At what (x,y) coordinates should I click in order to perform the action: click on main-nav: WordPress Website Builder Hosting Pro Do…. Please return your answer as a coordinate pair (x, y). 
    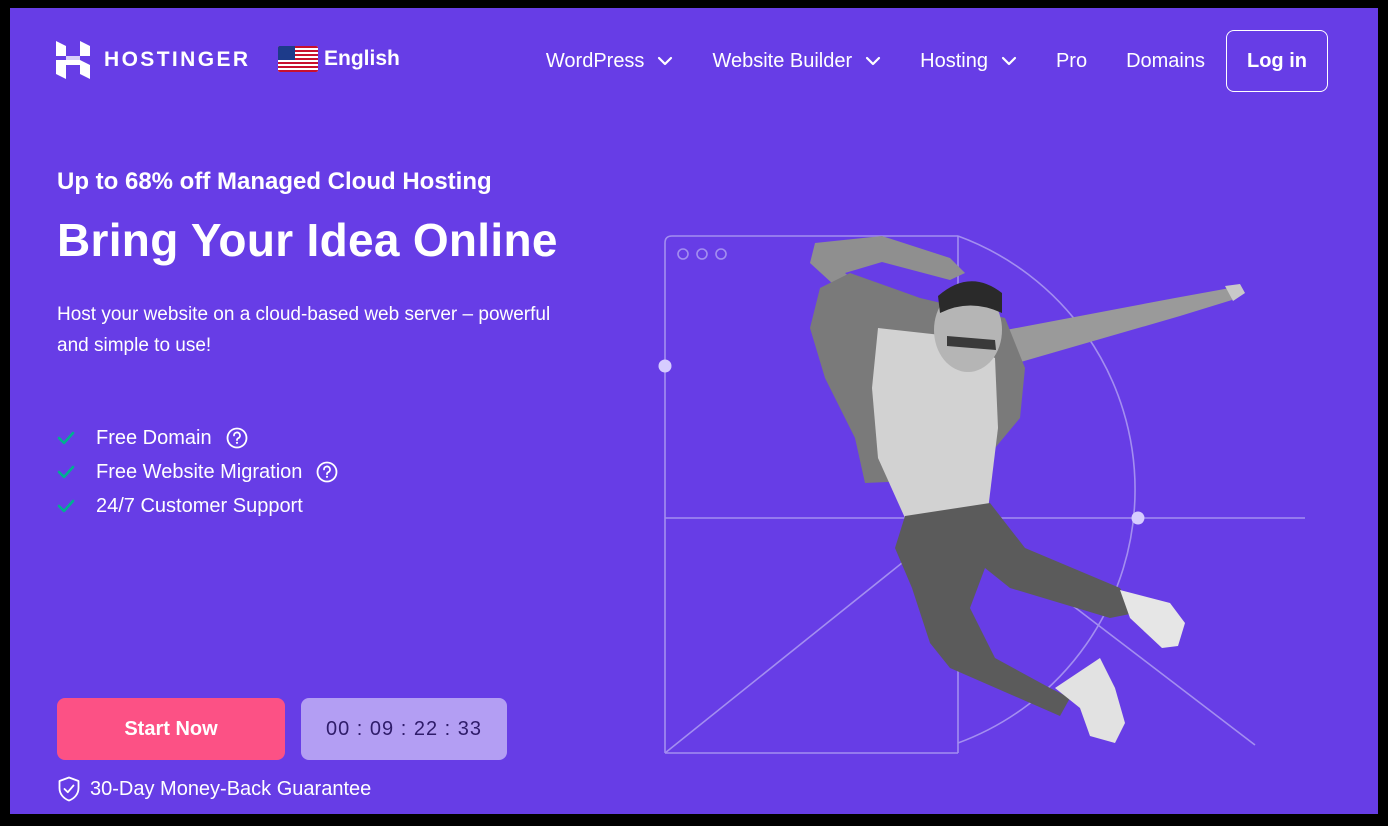
    Looking at the image, I should click on (922, 61).